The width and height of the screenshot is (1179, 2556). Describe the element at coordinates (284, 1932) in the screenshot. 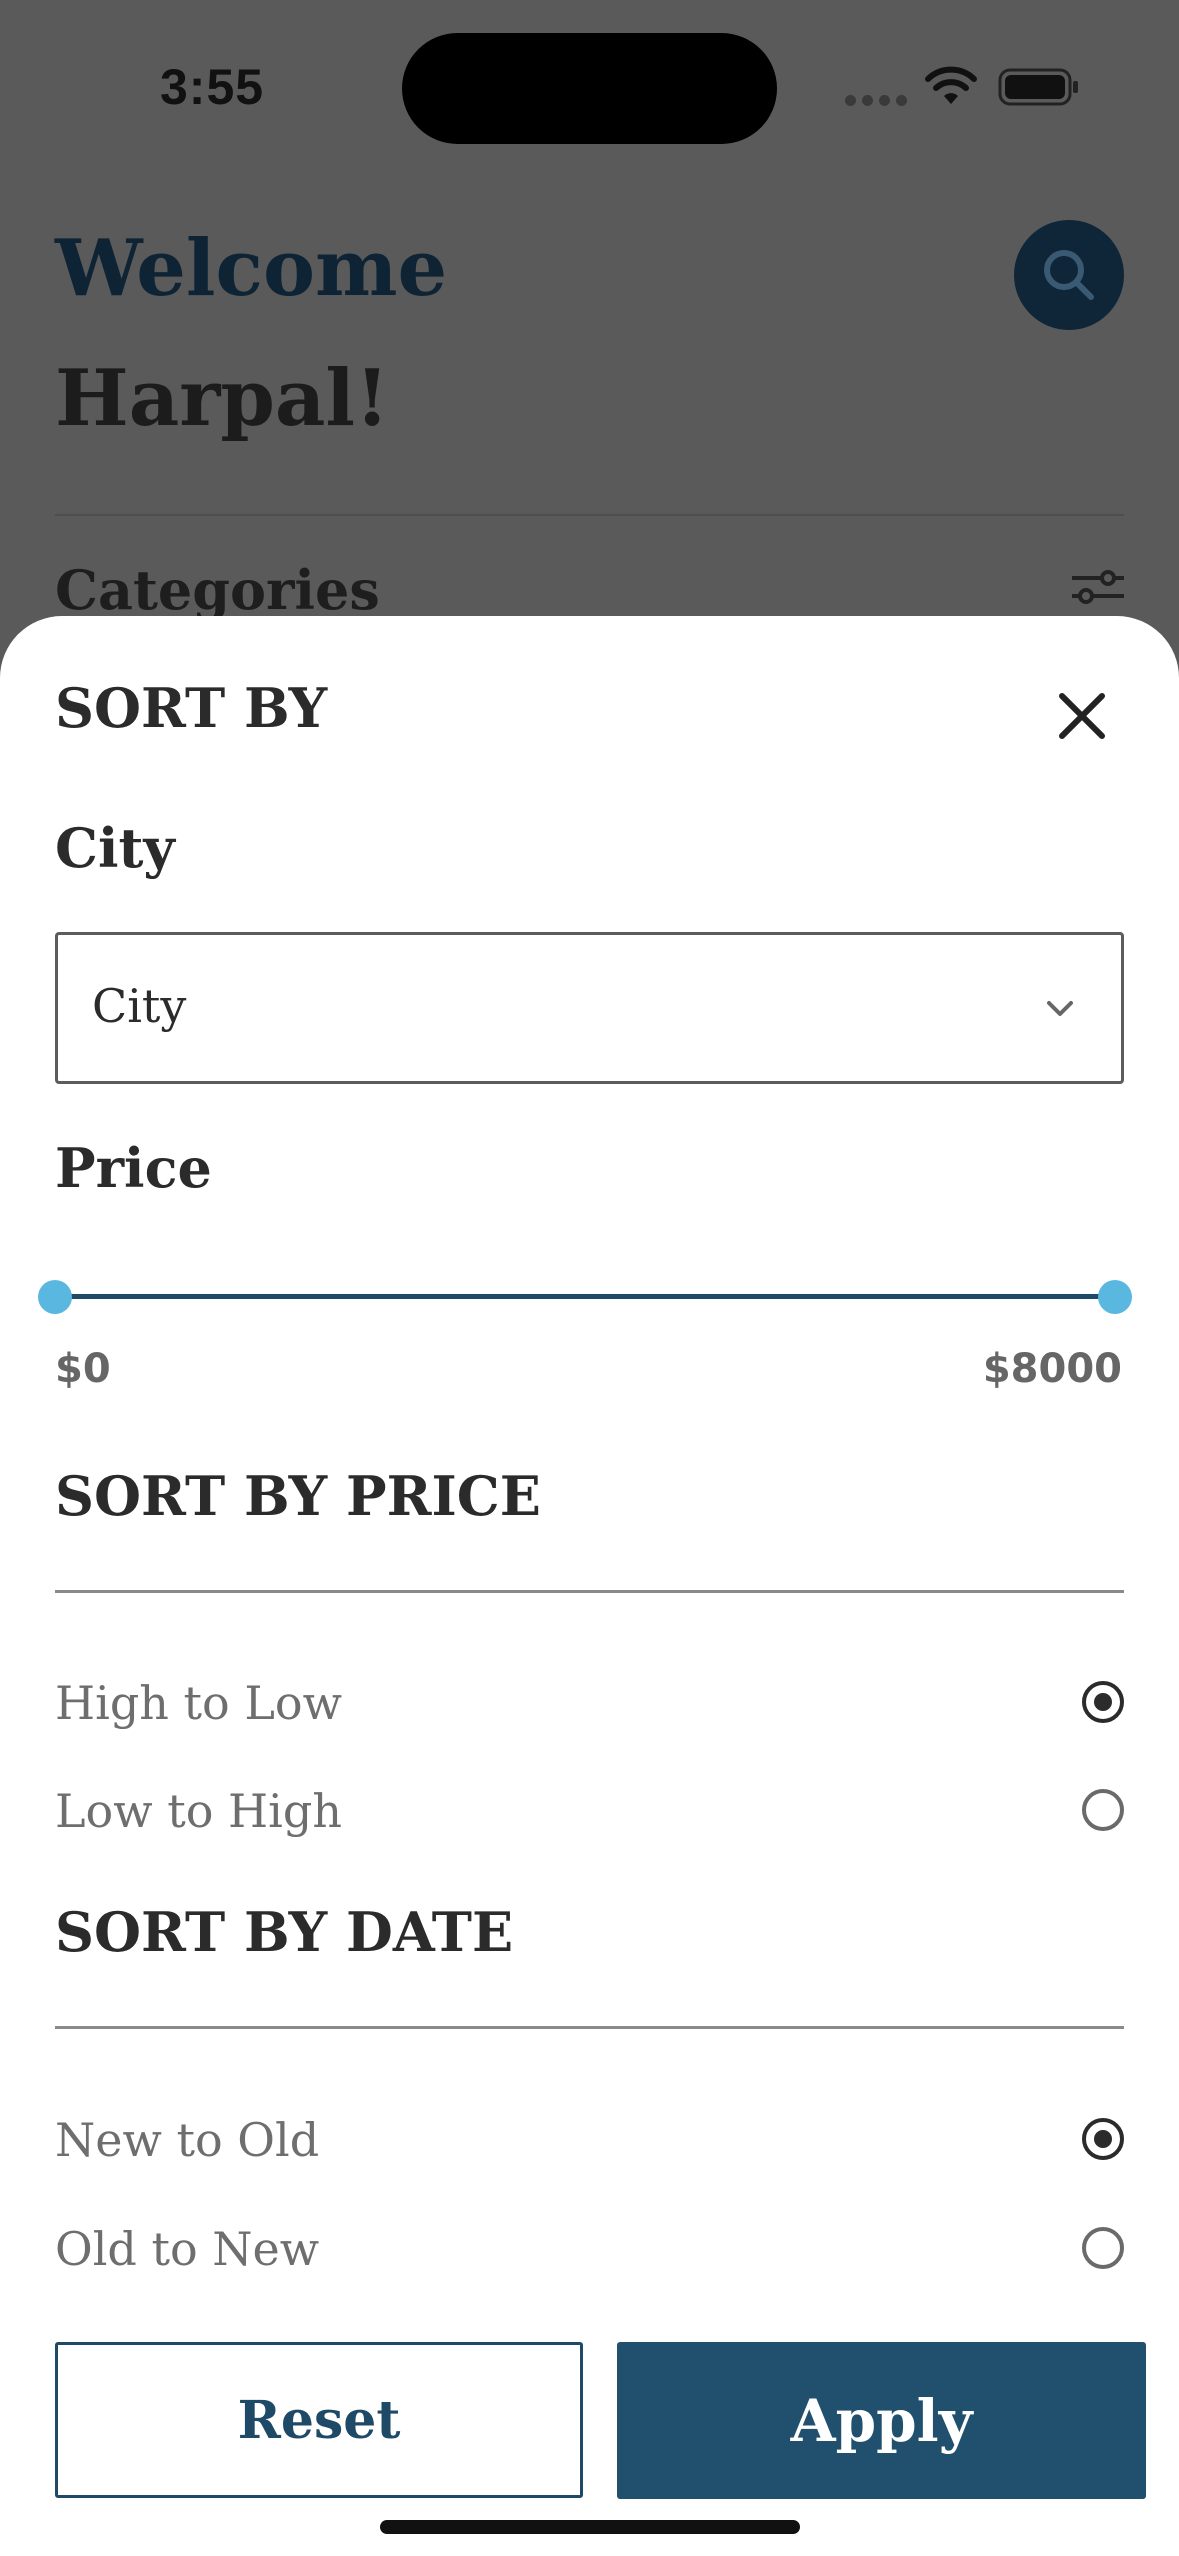

I see `sort-by-date-heading: SORT BY DATE` at that location.